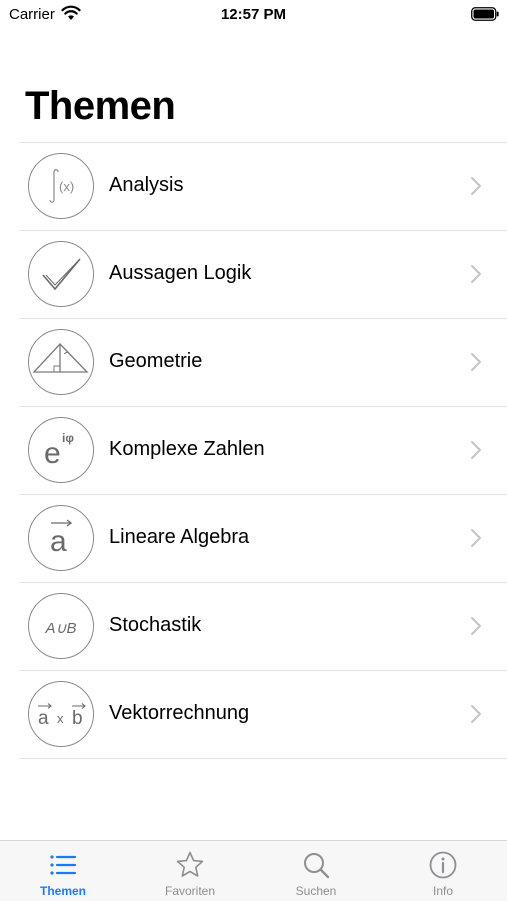 The height and width of the screenshot is (901, 507). Describe the element at coordinates (156, 361) in the screenshot. I see `topic-label: Geometrie` at that location.